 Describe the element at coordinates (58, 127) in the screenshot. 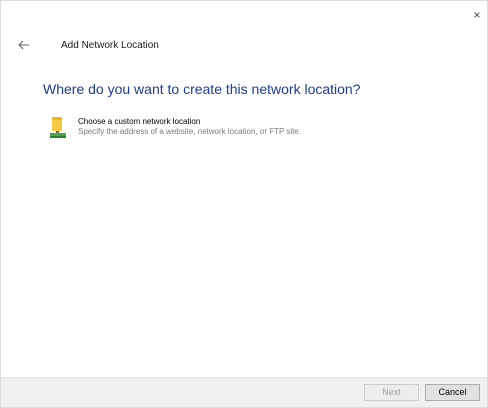

I see `network-location-icon` at that location.